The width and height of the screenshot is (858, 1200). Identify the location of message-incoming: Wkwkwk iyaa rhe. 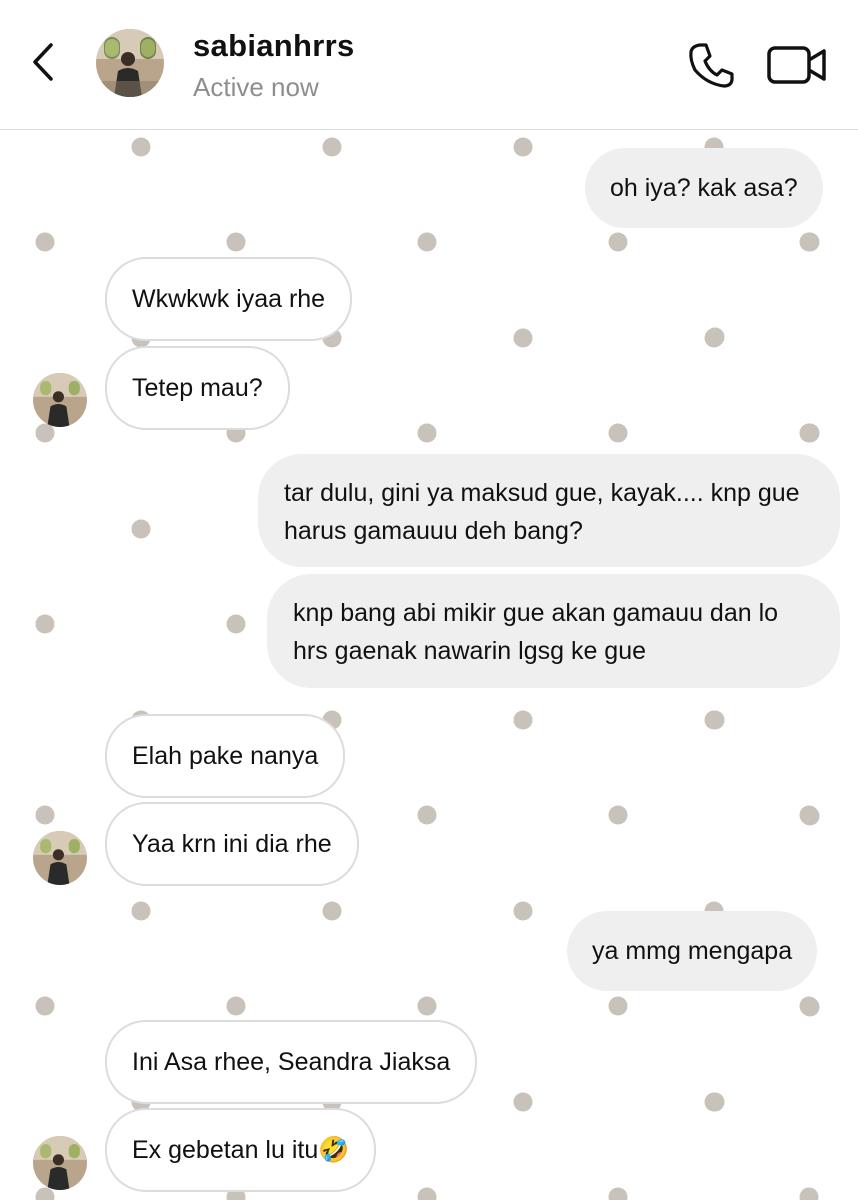
(229, 299).